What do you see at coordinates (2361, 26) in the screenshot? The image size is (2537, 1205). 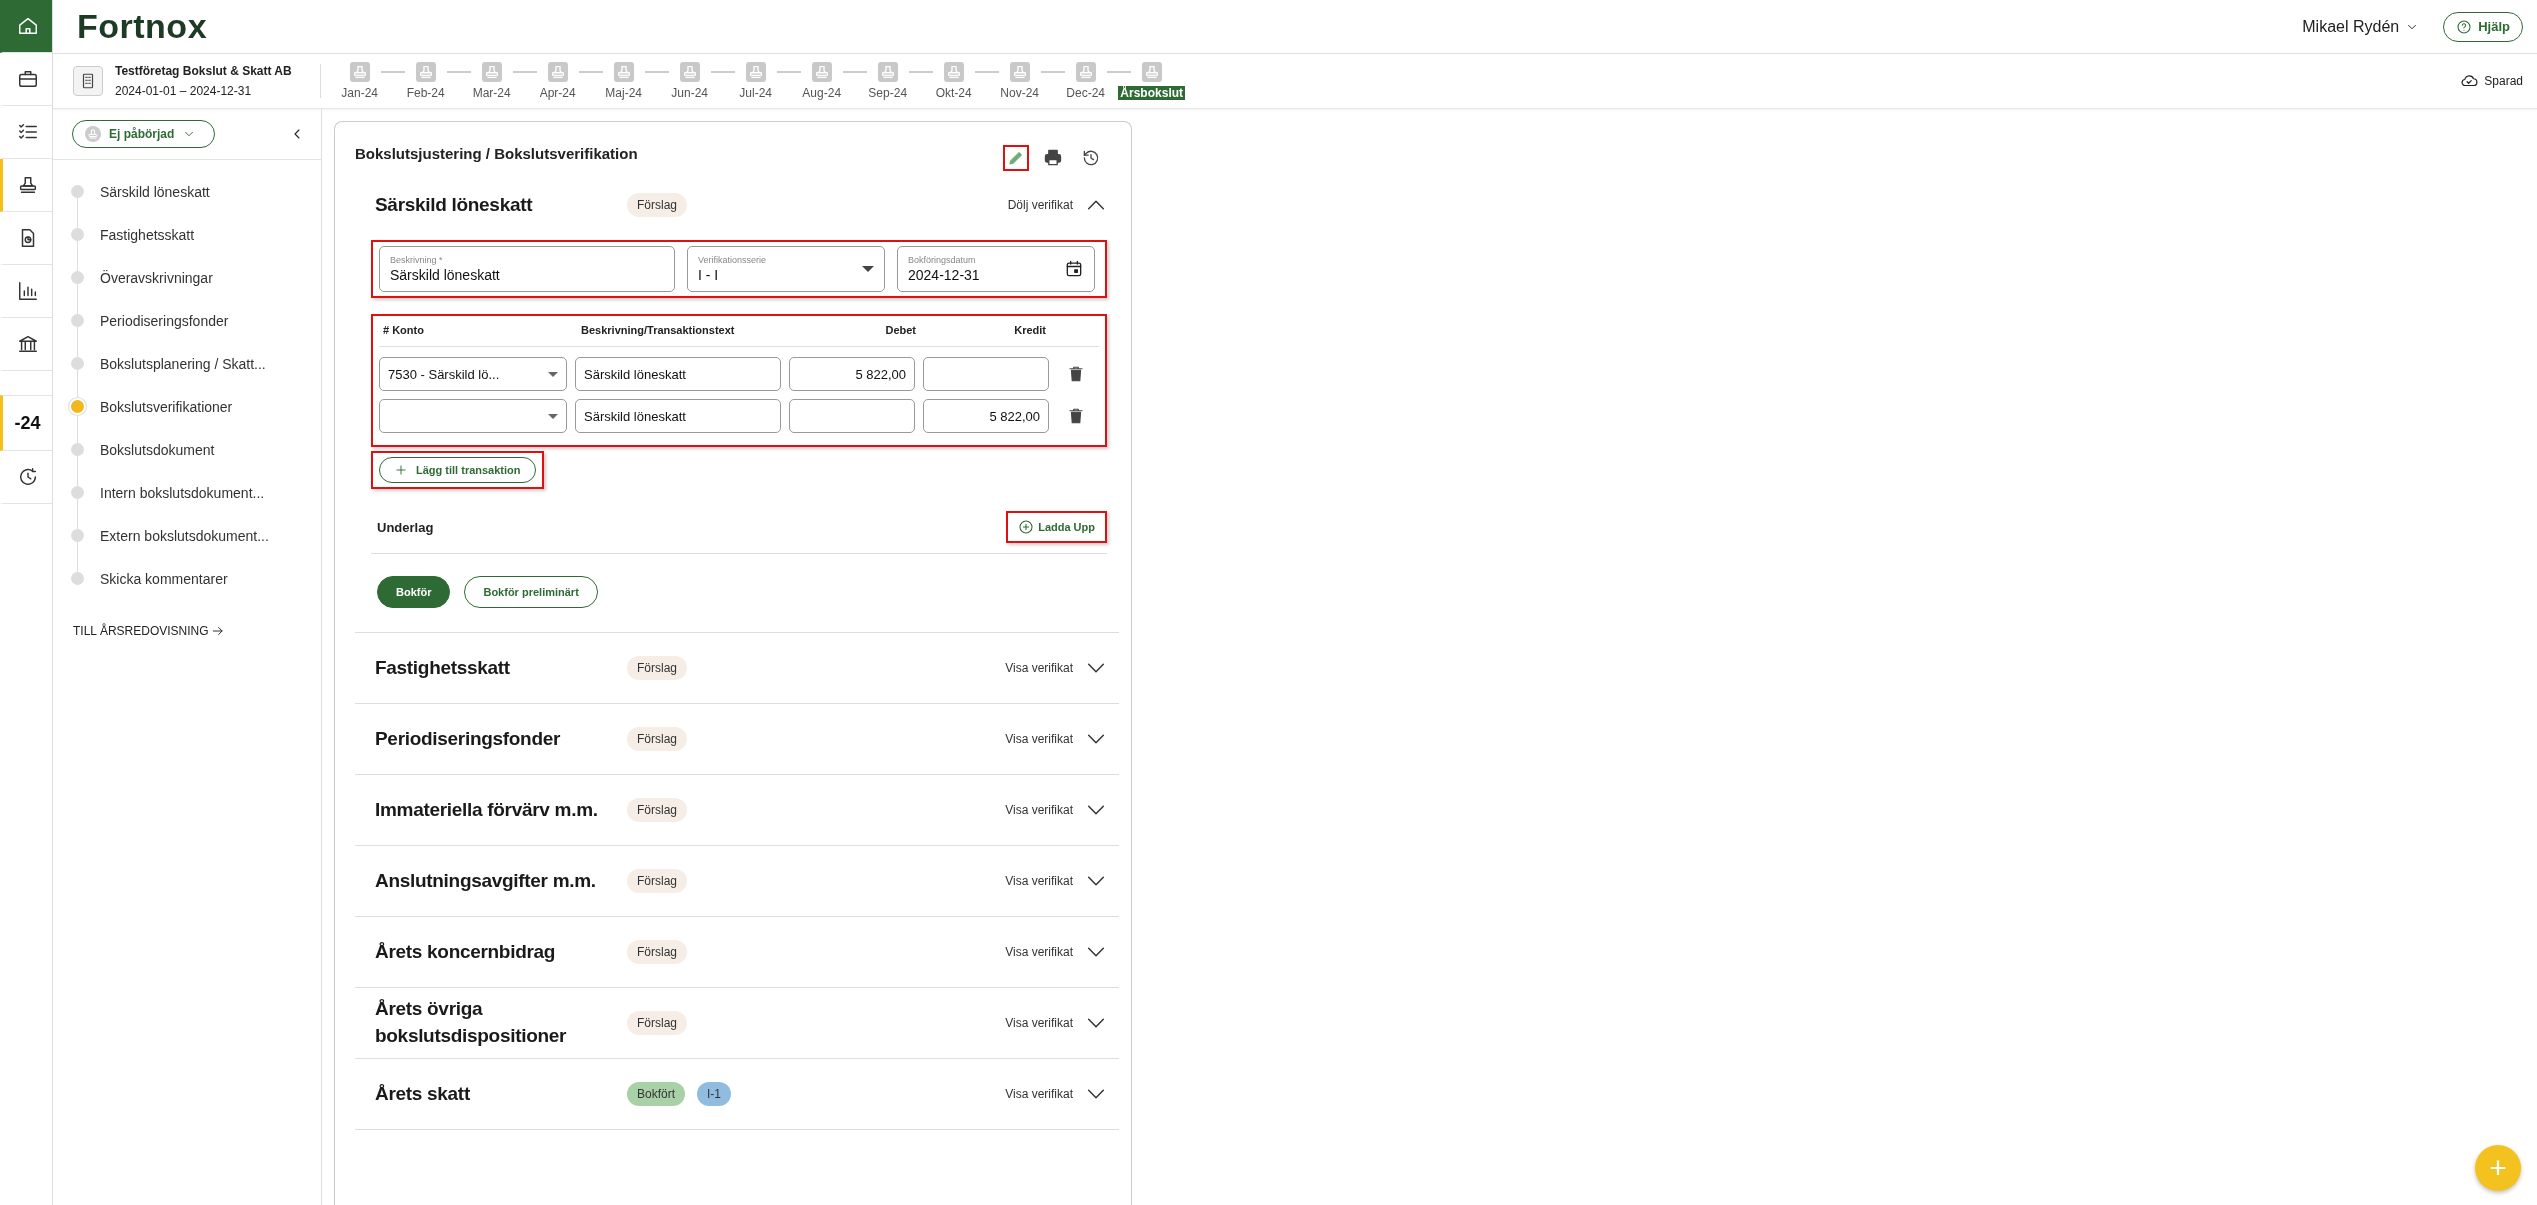 I see `user-menu: Mikael Rydén` at bounding box center [2361, 26].